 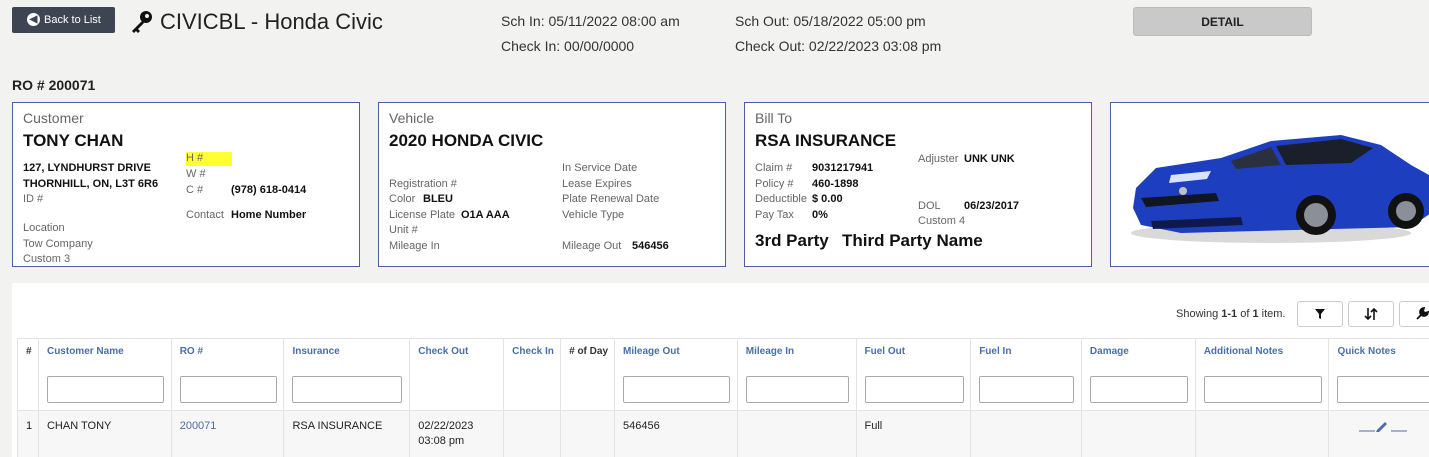 I want to click on customer-name: TONY CHAN, so click(x=73, y=140).